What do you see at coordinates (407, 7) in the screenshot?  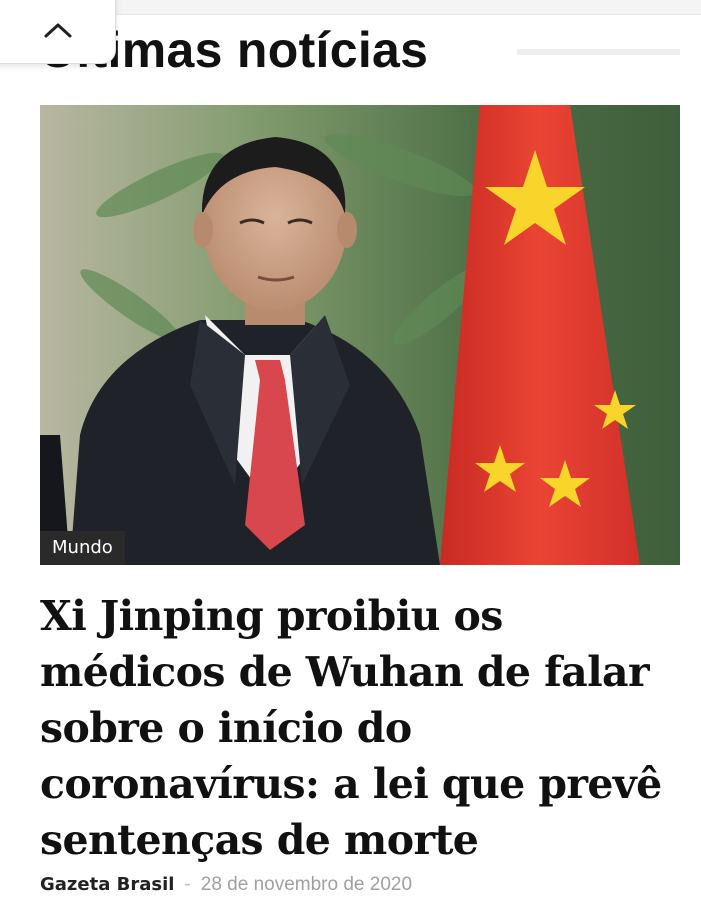 I see `top-bar` at bounding box center [407, 7].